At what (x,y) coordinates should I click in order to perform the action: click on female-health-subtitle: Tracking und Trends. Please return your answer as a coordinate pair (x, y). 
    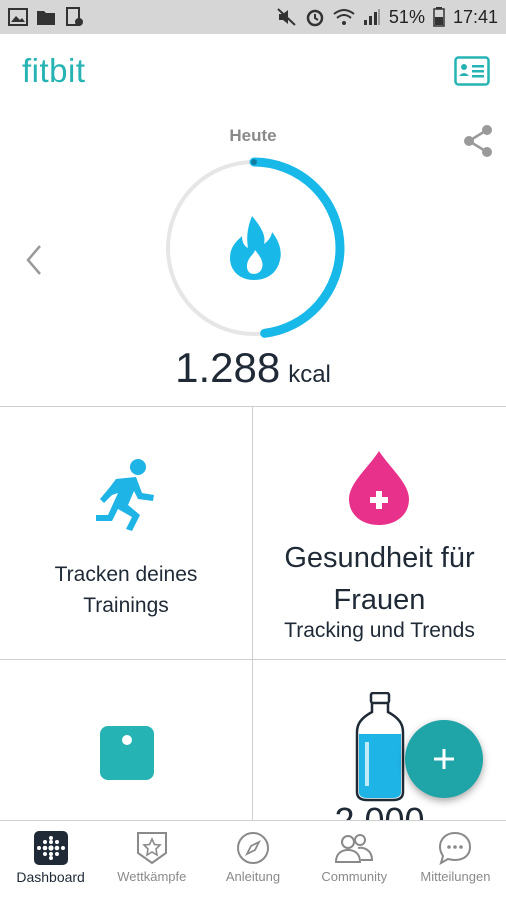
    Looking at the image, I should click on (379, 630).